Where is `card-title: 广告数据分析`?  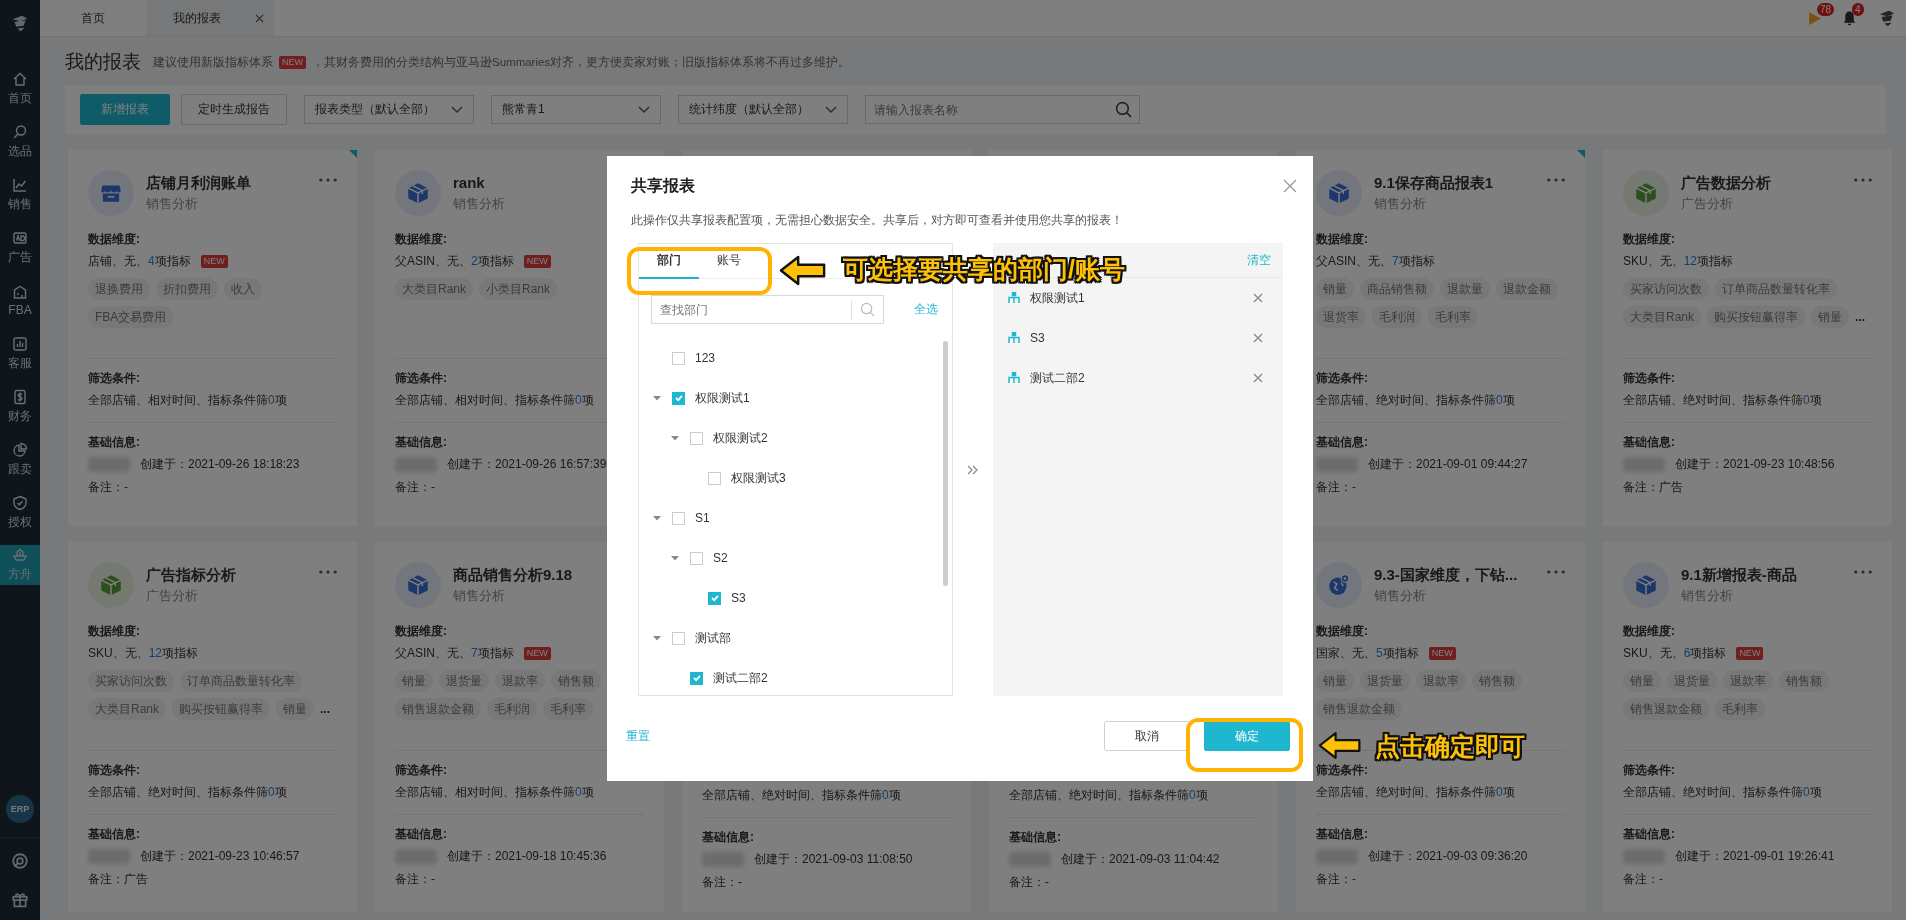 card-title: 广告数据分析 is located at coordinates (1726, 183).